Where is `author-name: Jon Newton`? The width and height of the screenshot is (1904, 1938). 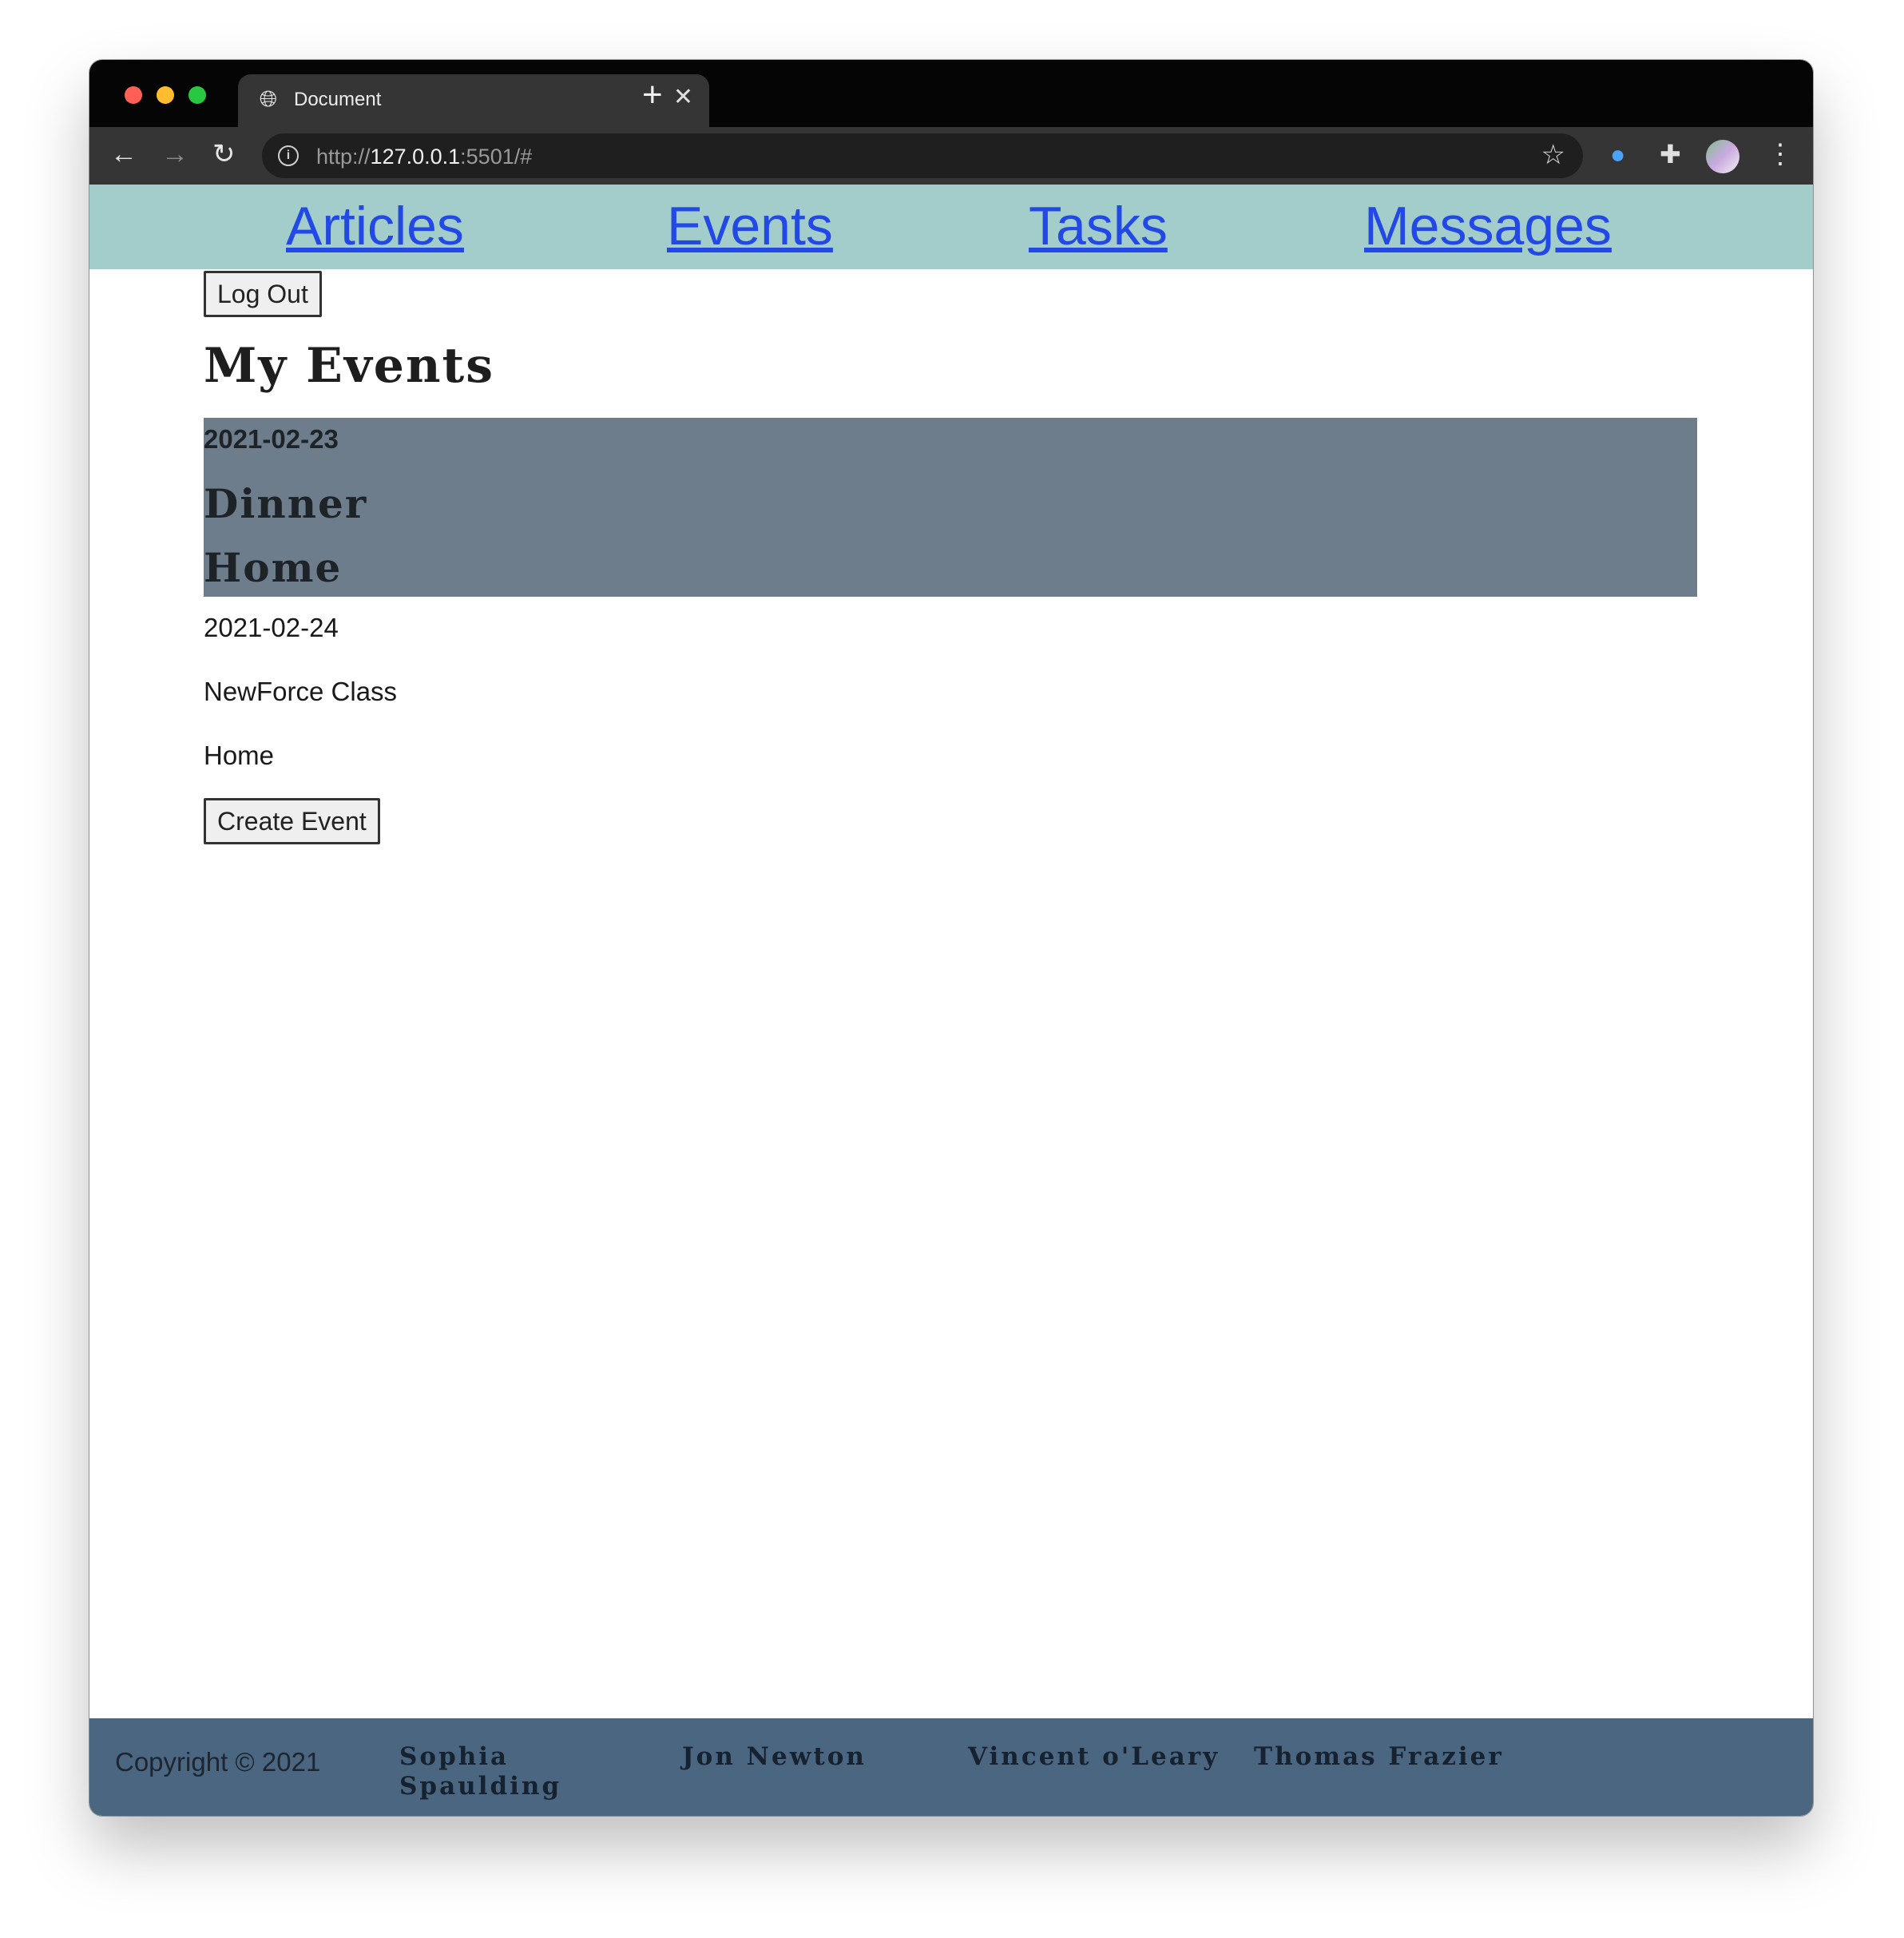 author-name: Jon Newton is located at coordinates (774, 1757).